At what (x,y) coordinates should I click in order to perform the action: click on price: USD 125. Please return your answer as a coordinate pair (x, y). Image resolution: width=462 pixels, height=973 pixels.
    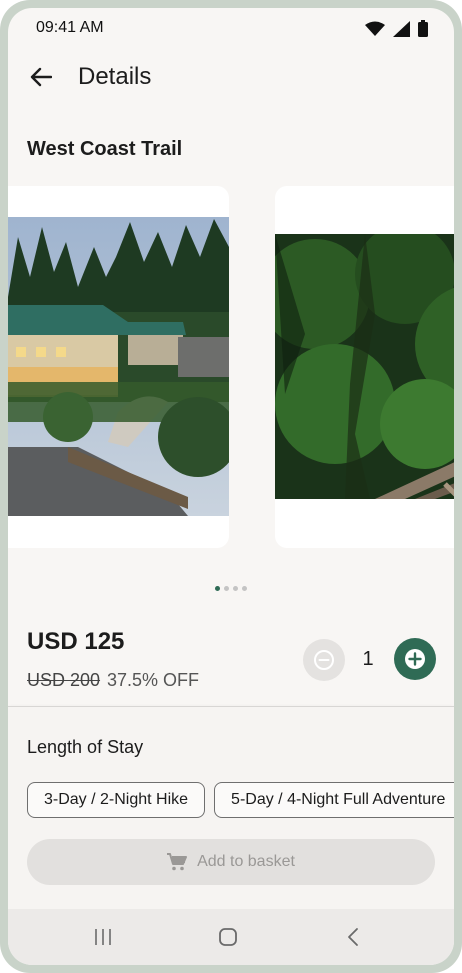
    Looking at the image, I should click on (76, 641).